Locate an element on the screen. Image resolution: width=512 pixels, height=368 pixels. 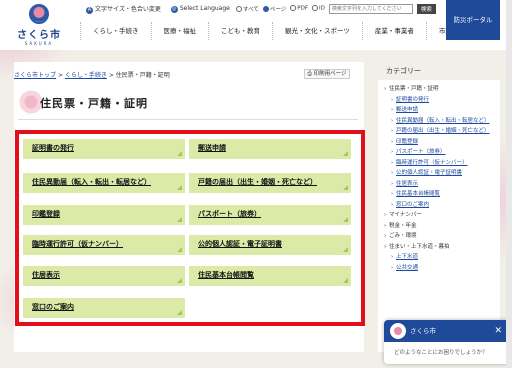
logo-mark-icon is located at coordinates (39, 14).